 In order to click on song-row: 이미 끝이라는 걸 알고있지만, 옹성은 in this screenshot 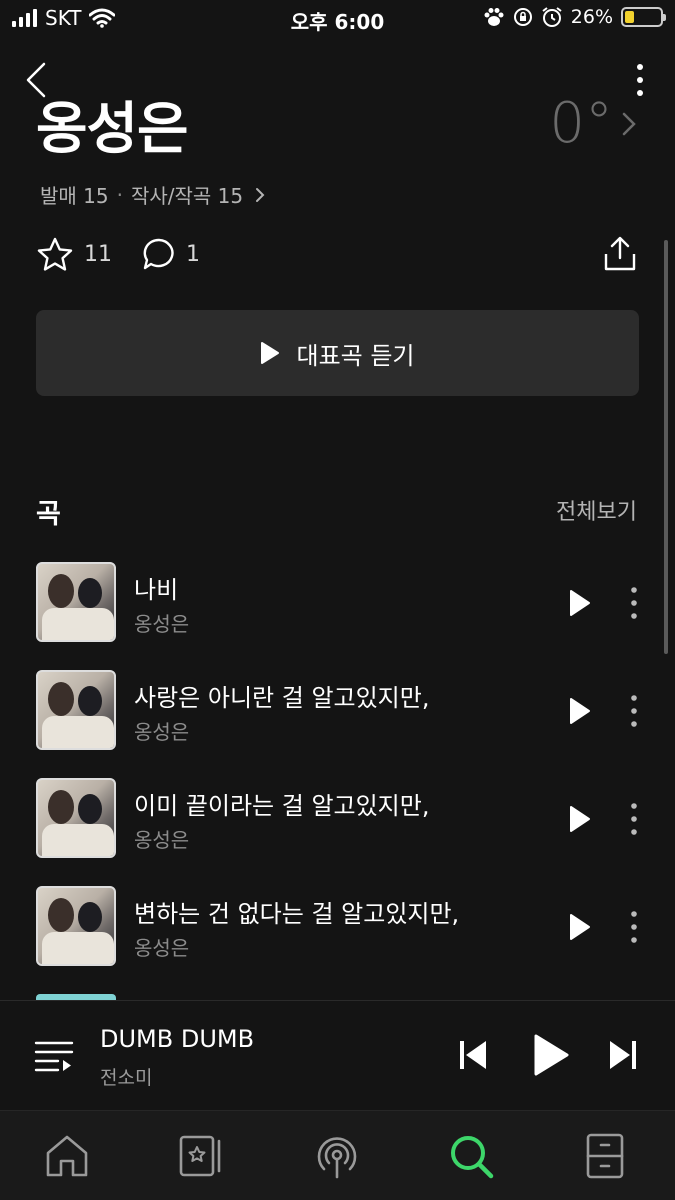, I will do `click(337, 832)`.